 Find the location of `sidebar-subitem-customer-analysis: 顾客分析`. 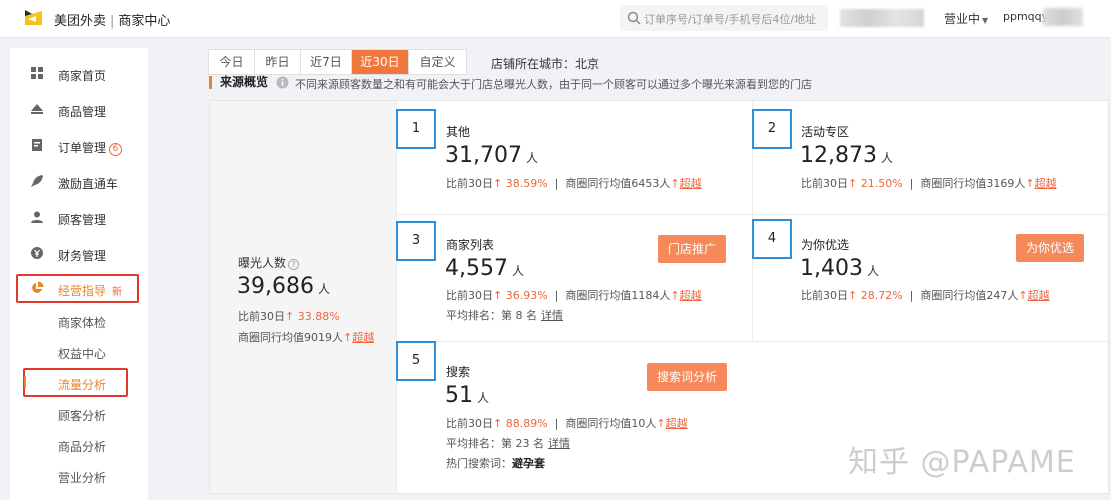

sidebar-subitem-customer-analysis: 顾客分析 is located at coordinates (82, 415).